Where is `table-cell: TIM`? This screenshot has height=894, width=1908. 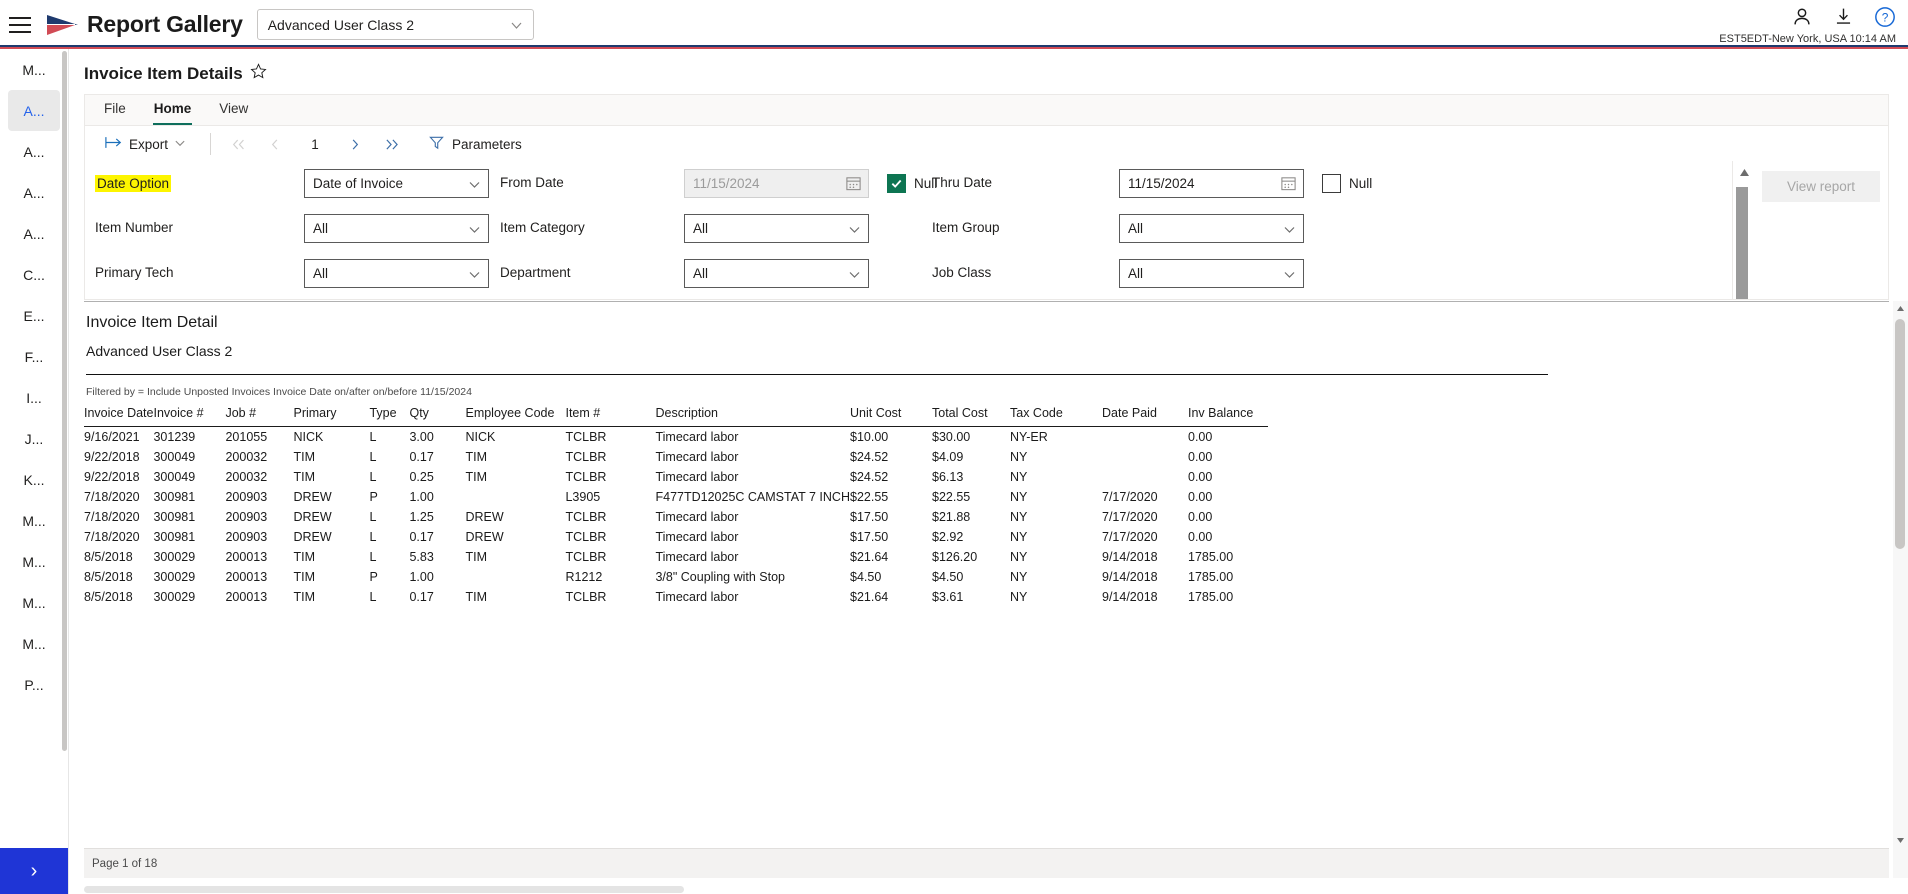
table-cell: TIM is located at coordinates (304, 597).